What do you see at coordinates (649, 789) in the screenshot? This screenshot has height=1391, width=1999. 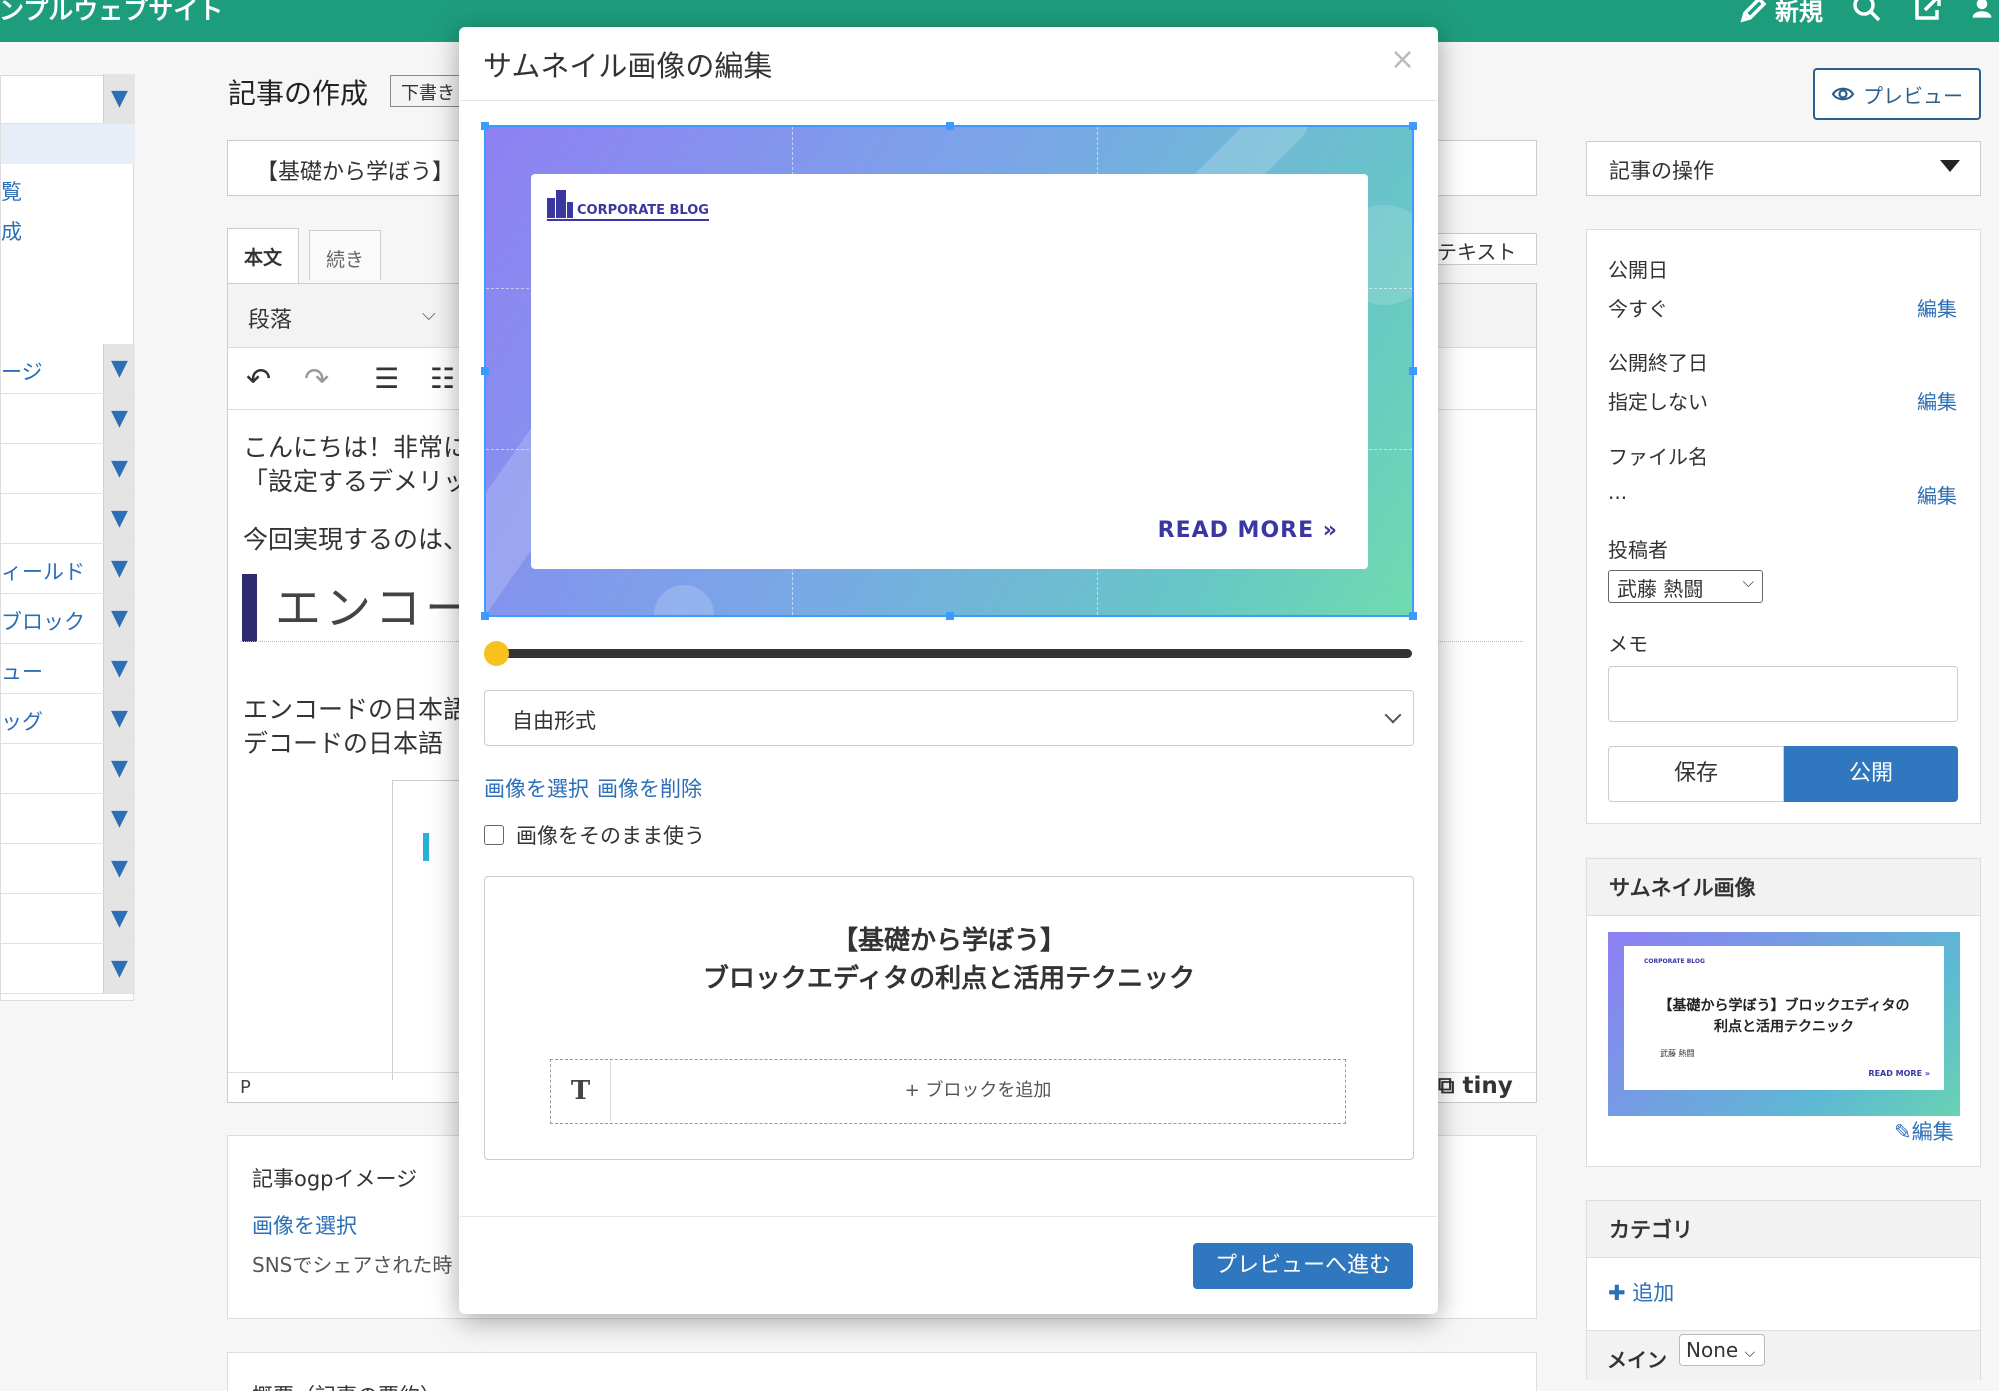 I see `delete-image-link: 画像を削除` at bounding box center [649, 789].